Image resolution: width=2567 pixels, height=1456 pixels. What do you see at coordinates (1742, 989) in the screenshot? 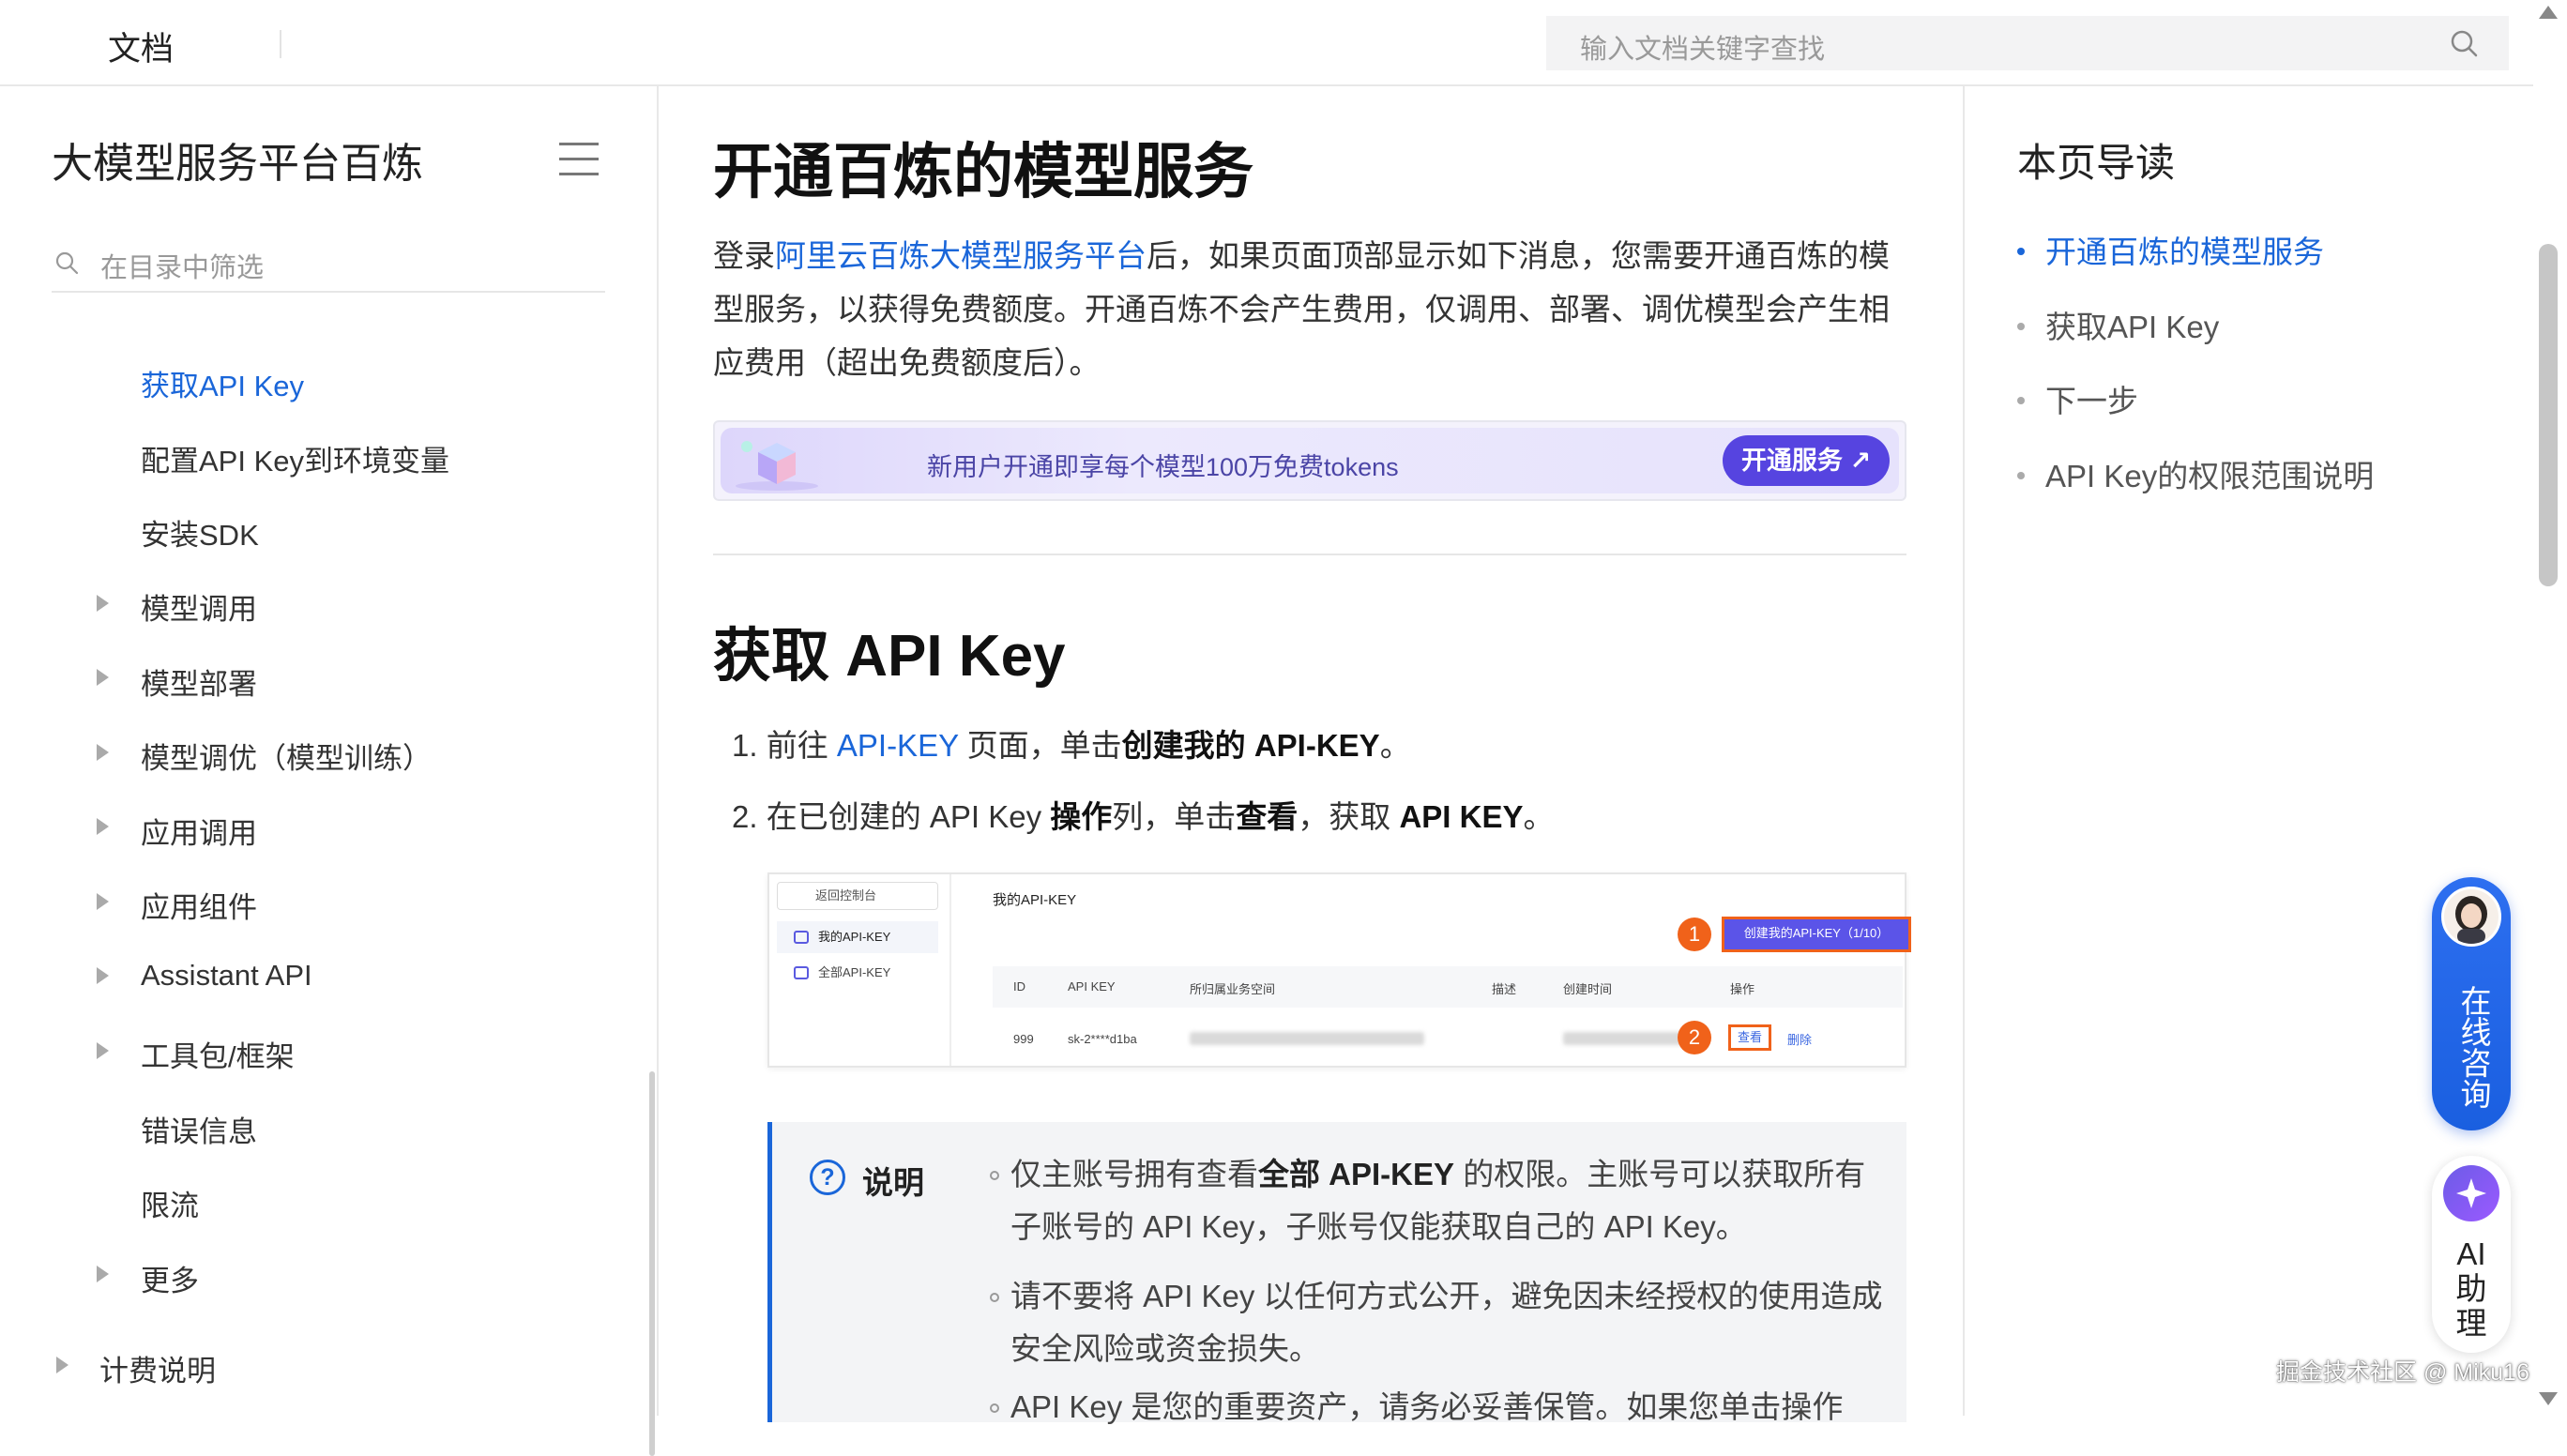
I see `column-header: 操作` at bounding box center [1742, 989].